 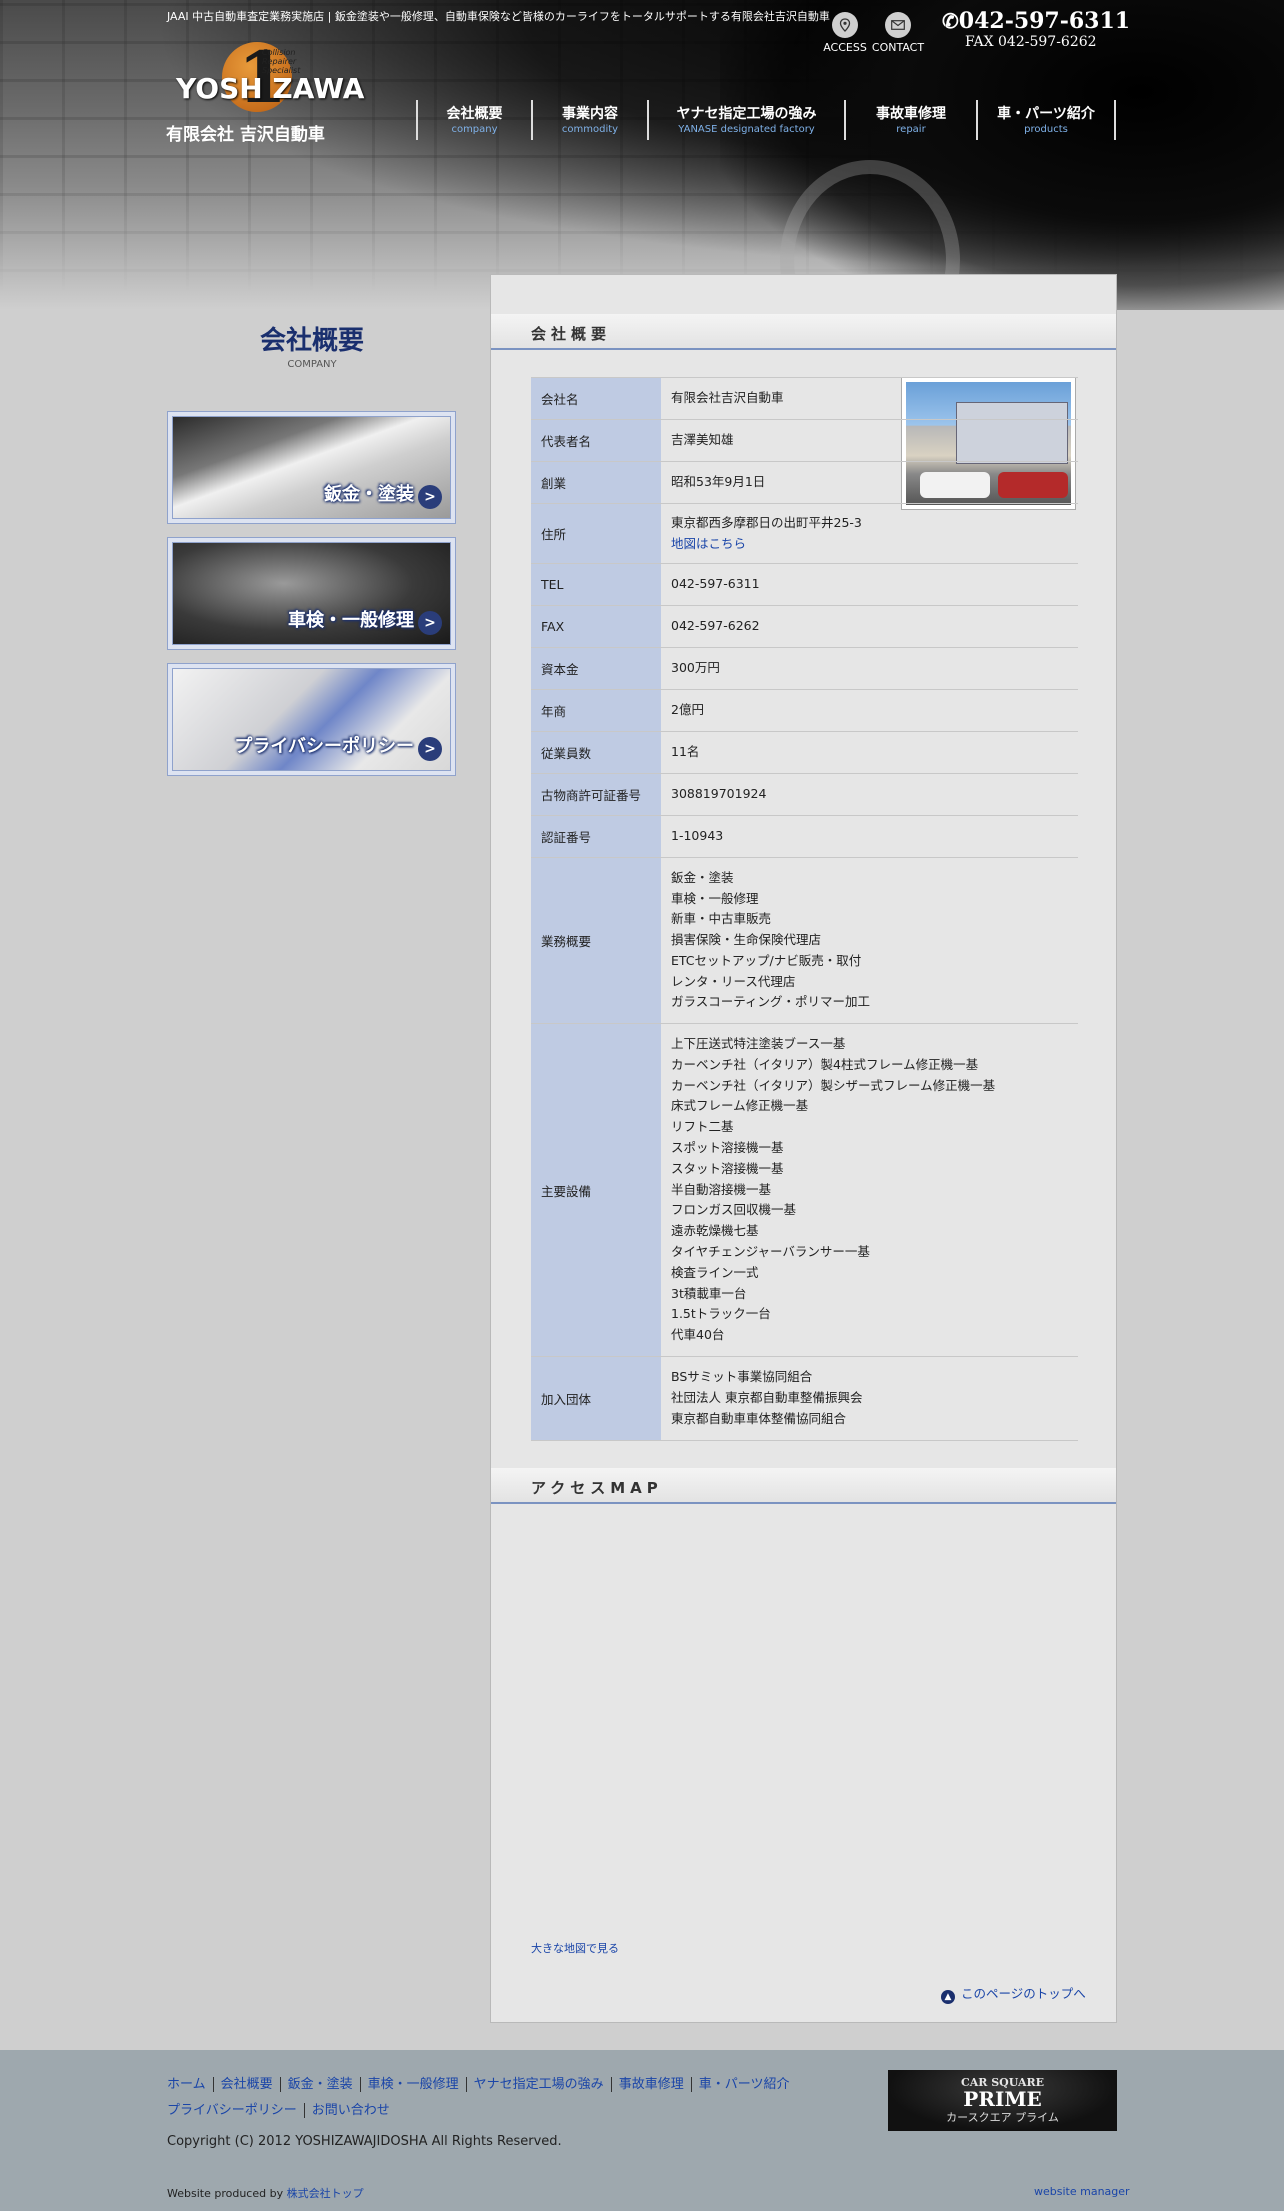 What do you see at coordinates (746, 114) in the screenshot?
I see `nav-label: ヤナセ指定工場の強み` at bounding box center [746, 114].